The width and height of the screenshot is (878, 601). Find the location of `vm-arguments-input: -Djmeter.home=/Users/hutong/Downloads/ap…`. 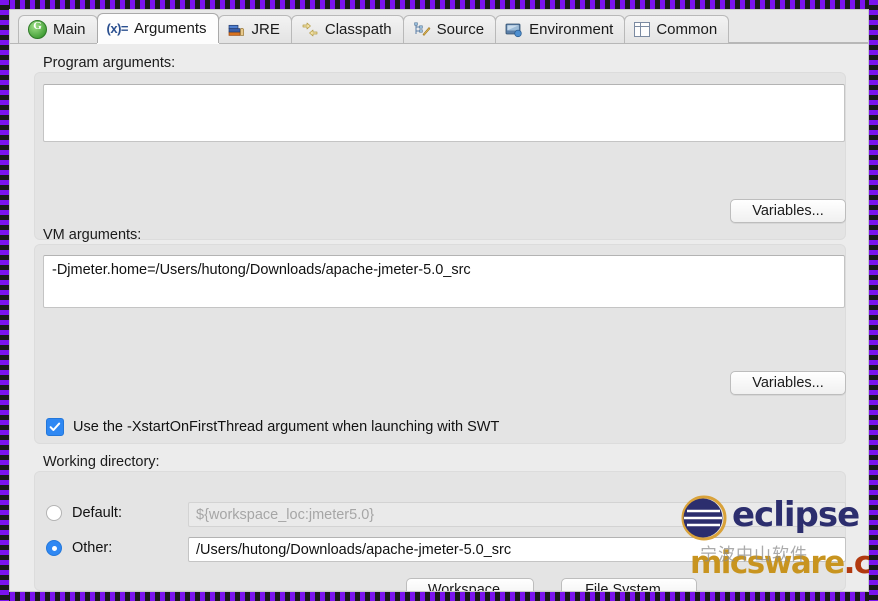

vm-arguments-input: -Djmeter.home=/Users/hutong/Downloads/ap… is located at coordinates (444, 281).